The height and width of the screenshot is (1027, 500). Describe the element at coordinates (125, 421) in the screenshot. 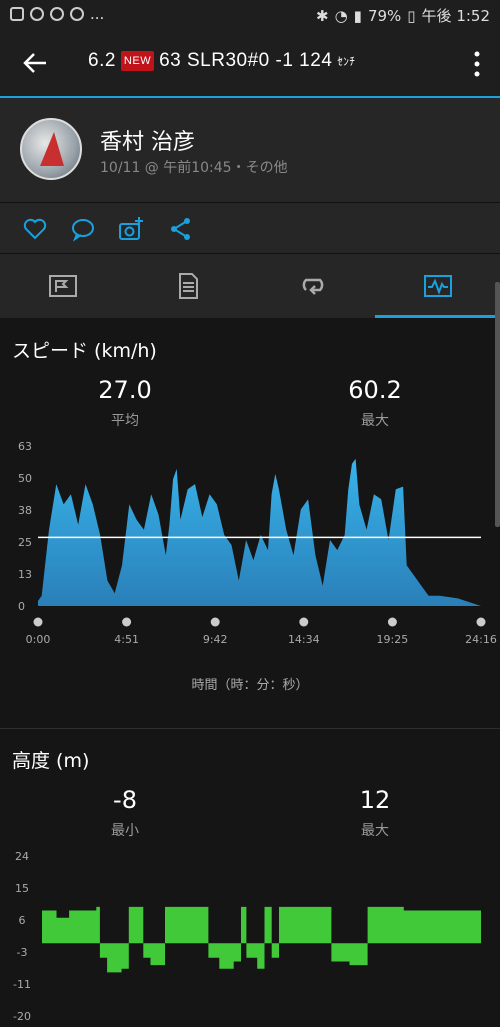

I see `speed-average-label: 平均` at that location.